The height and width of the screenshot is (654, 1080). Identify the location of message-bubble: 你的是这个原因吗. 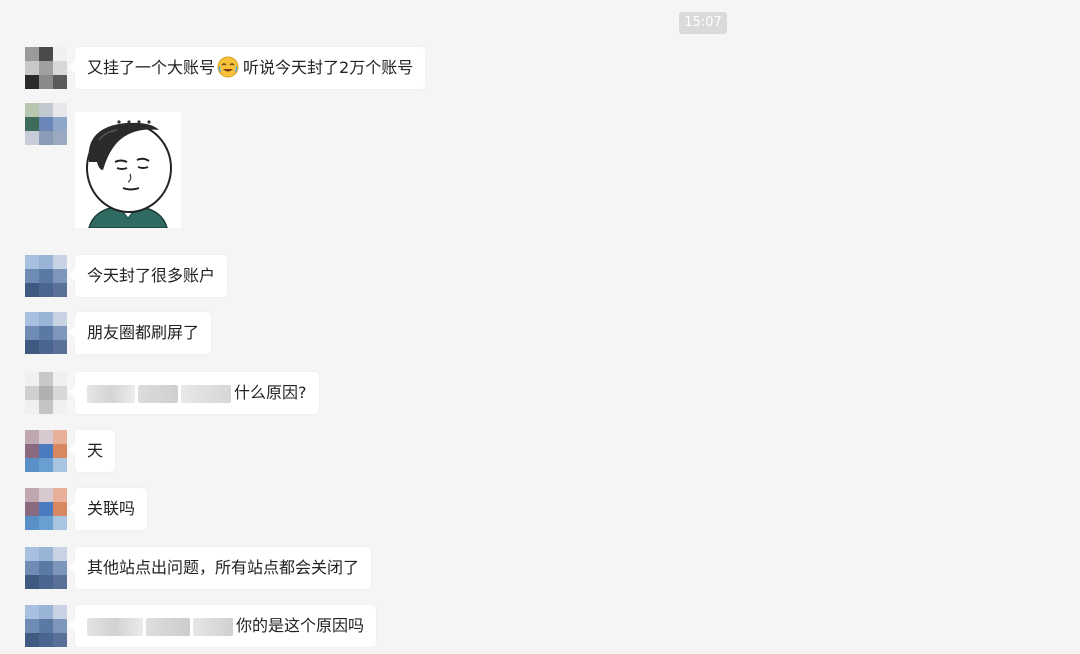
(222, 626).